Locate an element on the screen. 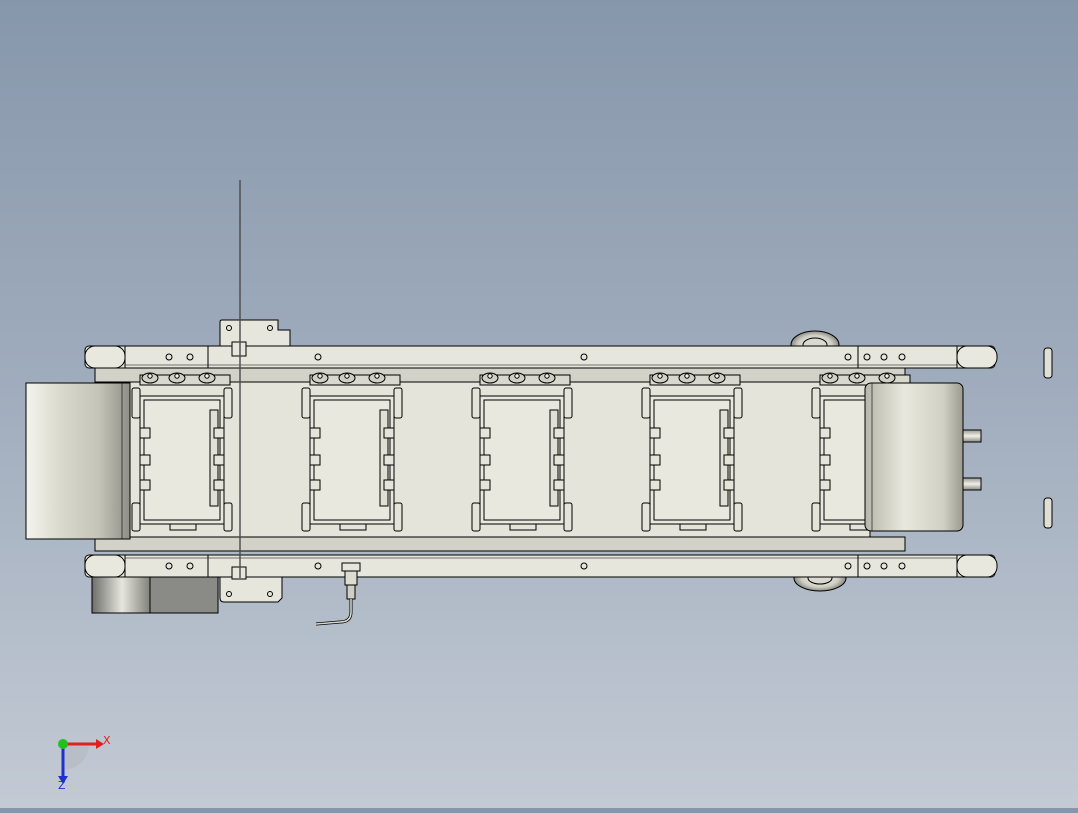 The height and width of the screenshot is (813, 1078). pin-bottom is located at coordinates (1048, 513).